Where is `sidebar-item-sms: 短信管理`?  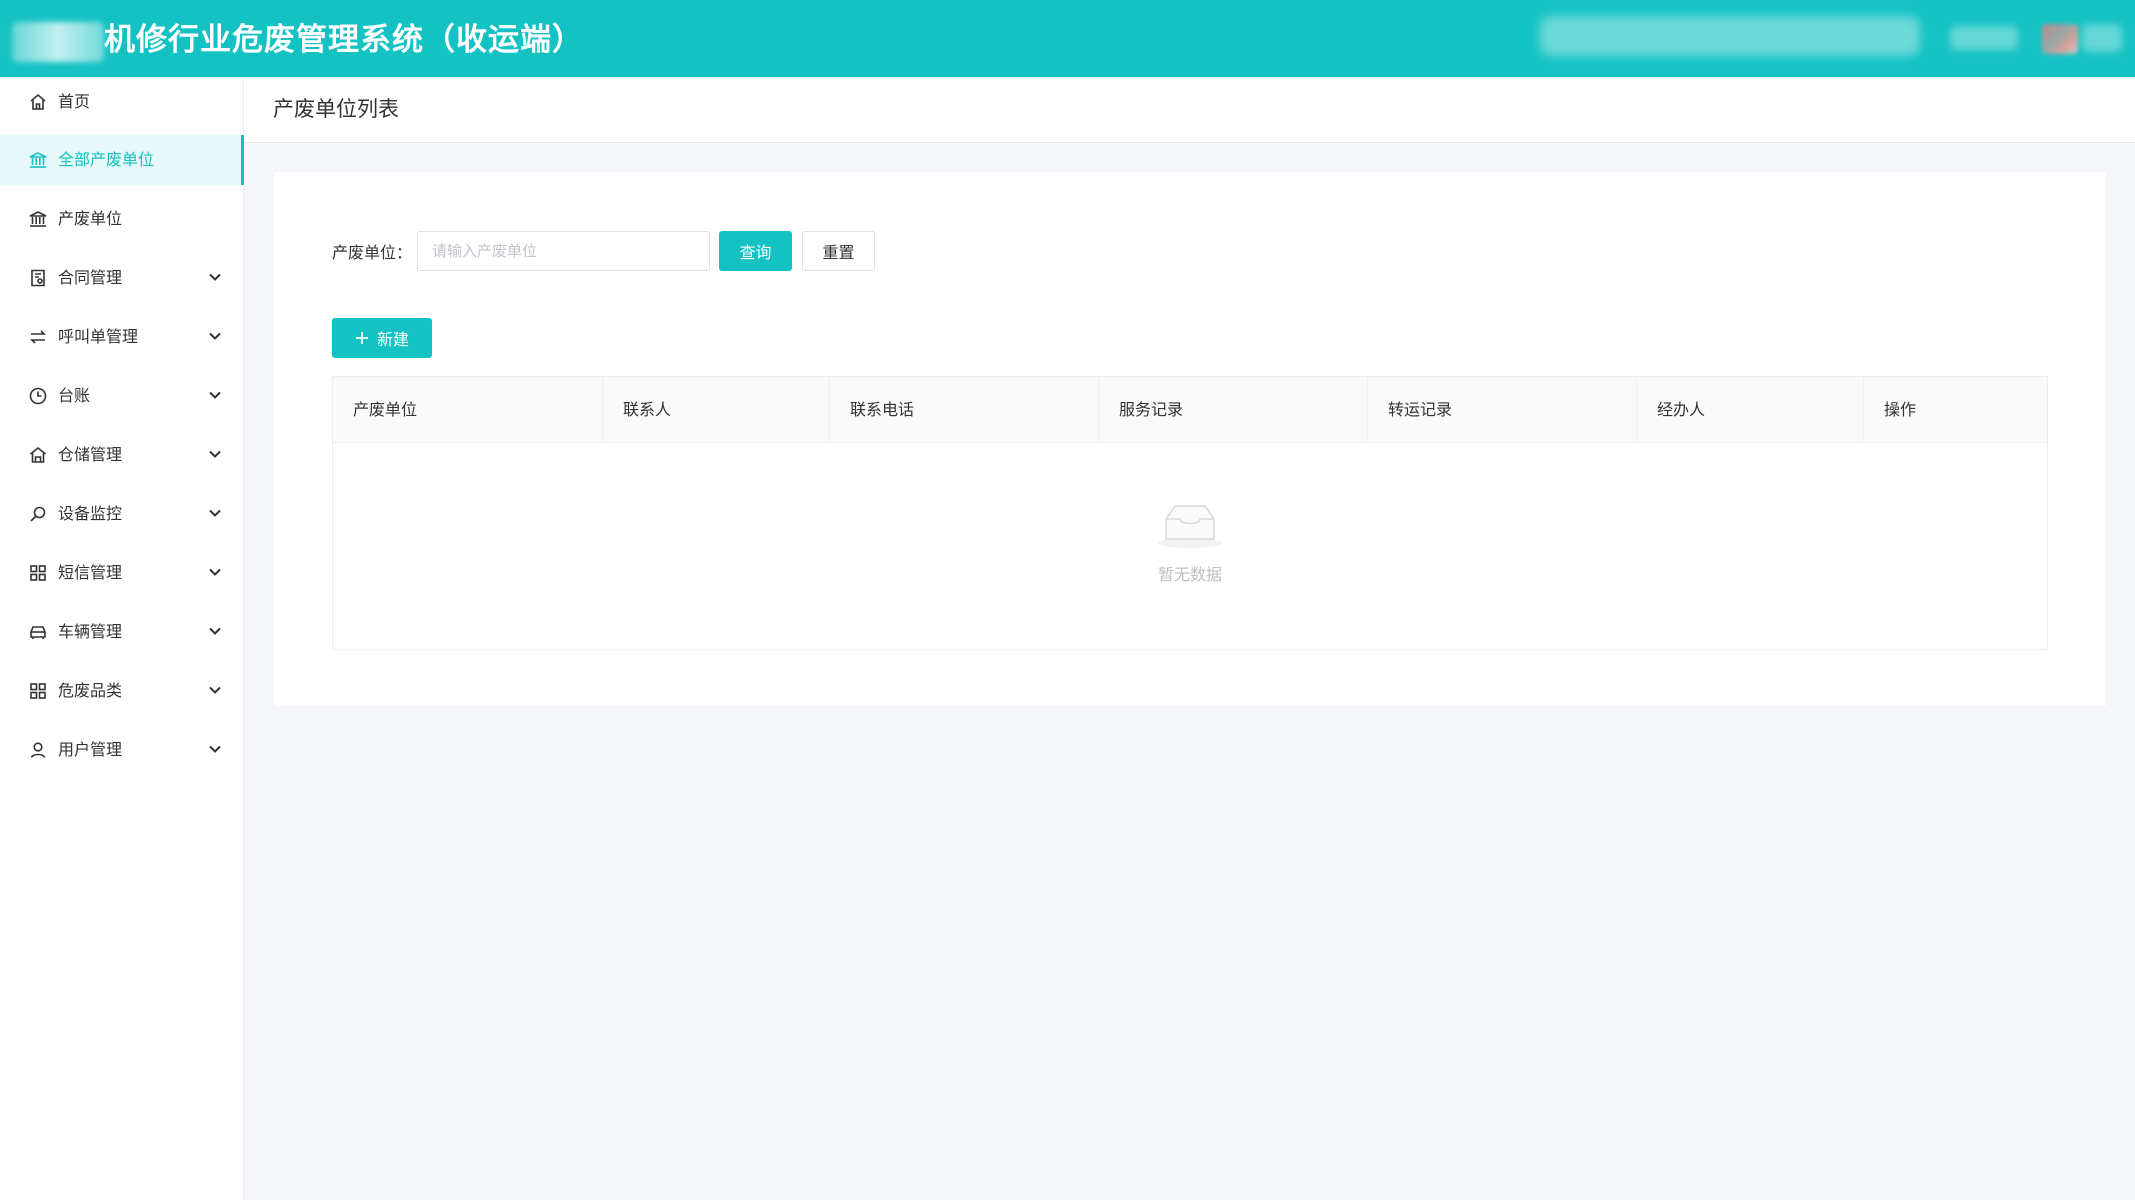 sidebar-item-sms: 短信管理 is located at coordinates (122, 573).